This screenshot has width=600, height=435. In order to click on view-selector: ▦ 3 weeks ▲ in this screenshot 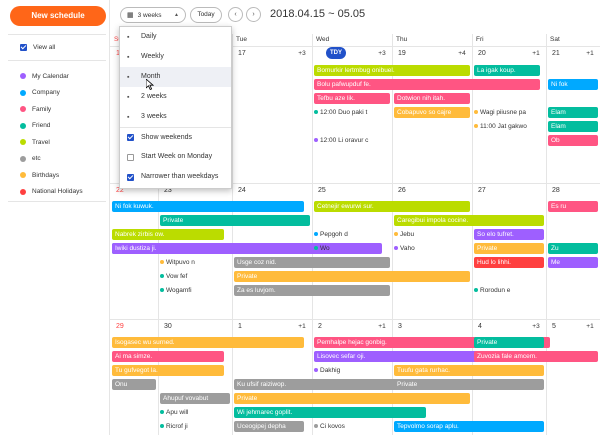, I will do `click(153, 15)`.